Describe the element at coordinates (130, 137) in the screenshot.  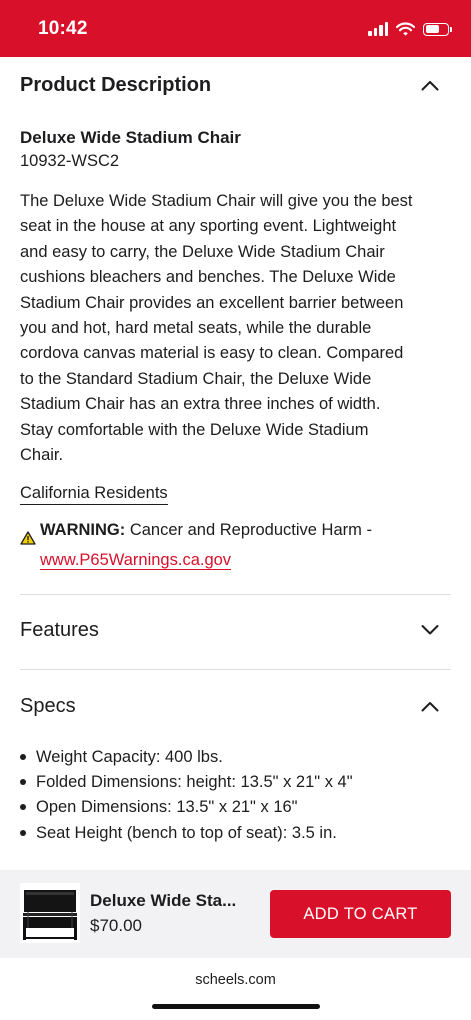
I see `product-name: Deluxe Wide Stadium Chair` at that location.